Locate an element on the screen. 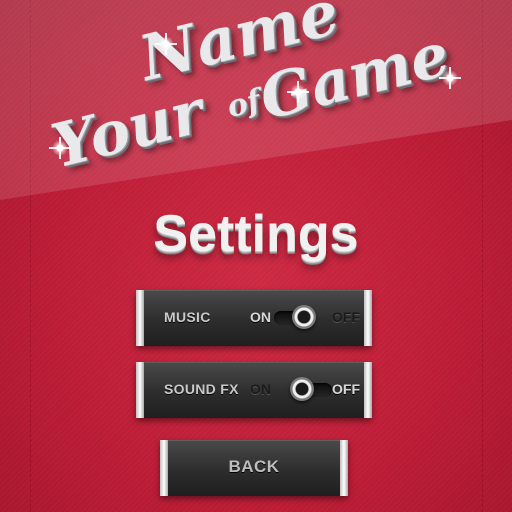 This screenshot has height=512, width=512. sound-fx-toggle is located at coordinates (311, 390).